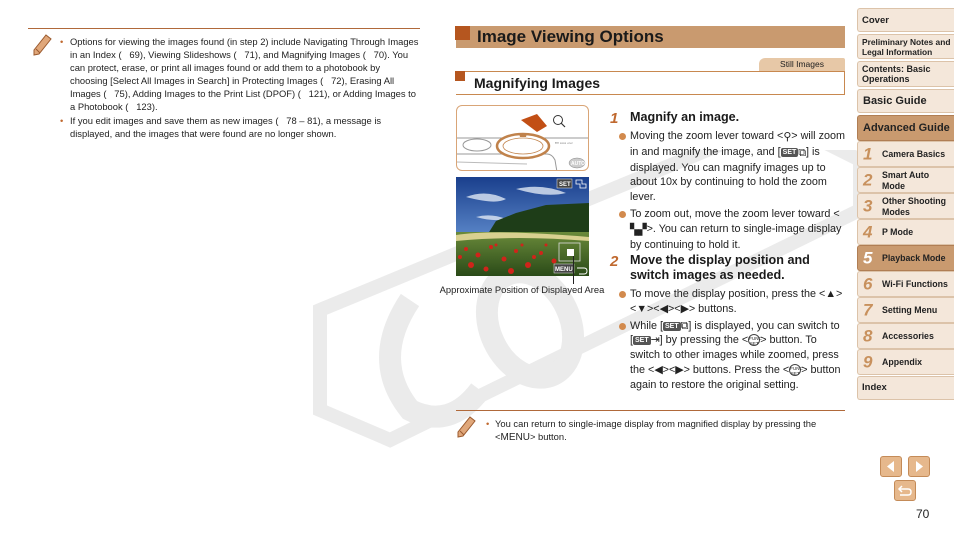 The image size is (954, 534). I want to click on section-title: Magnifying Images, so click(537, 83).